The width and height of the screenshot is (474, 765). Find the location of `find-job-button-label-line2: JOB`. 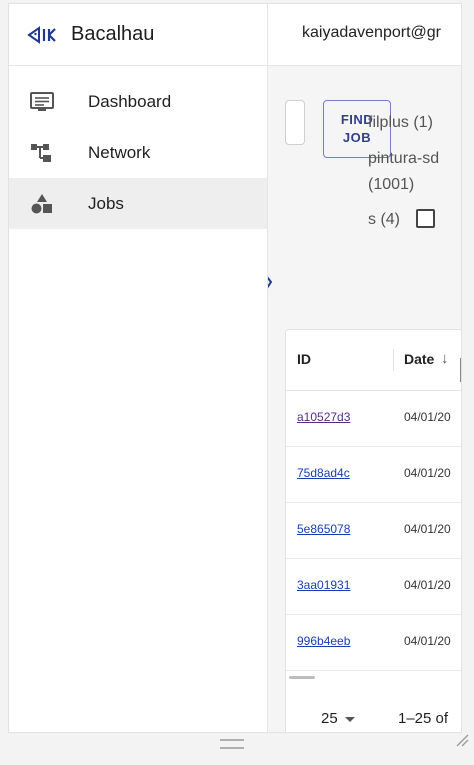

find-job-button-label-line2: JOB is located at coordinates (357, 137).